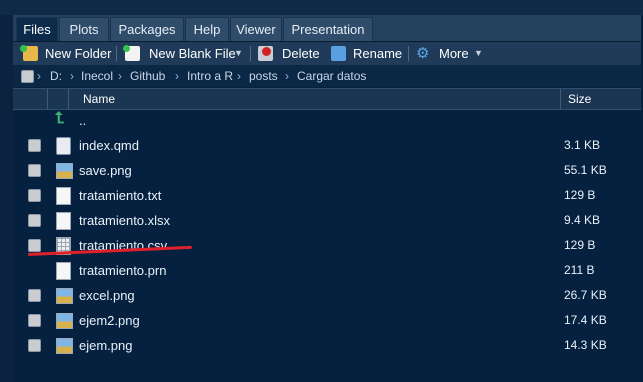 This screenshot has width=643, height=382. What do you see at coordinates (327, 145) in the screenshot?
I see `file-row: index.qmd 3.1 KB` at bounding box center [327, 145].